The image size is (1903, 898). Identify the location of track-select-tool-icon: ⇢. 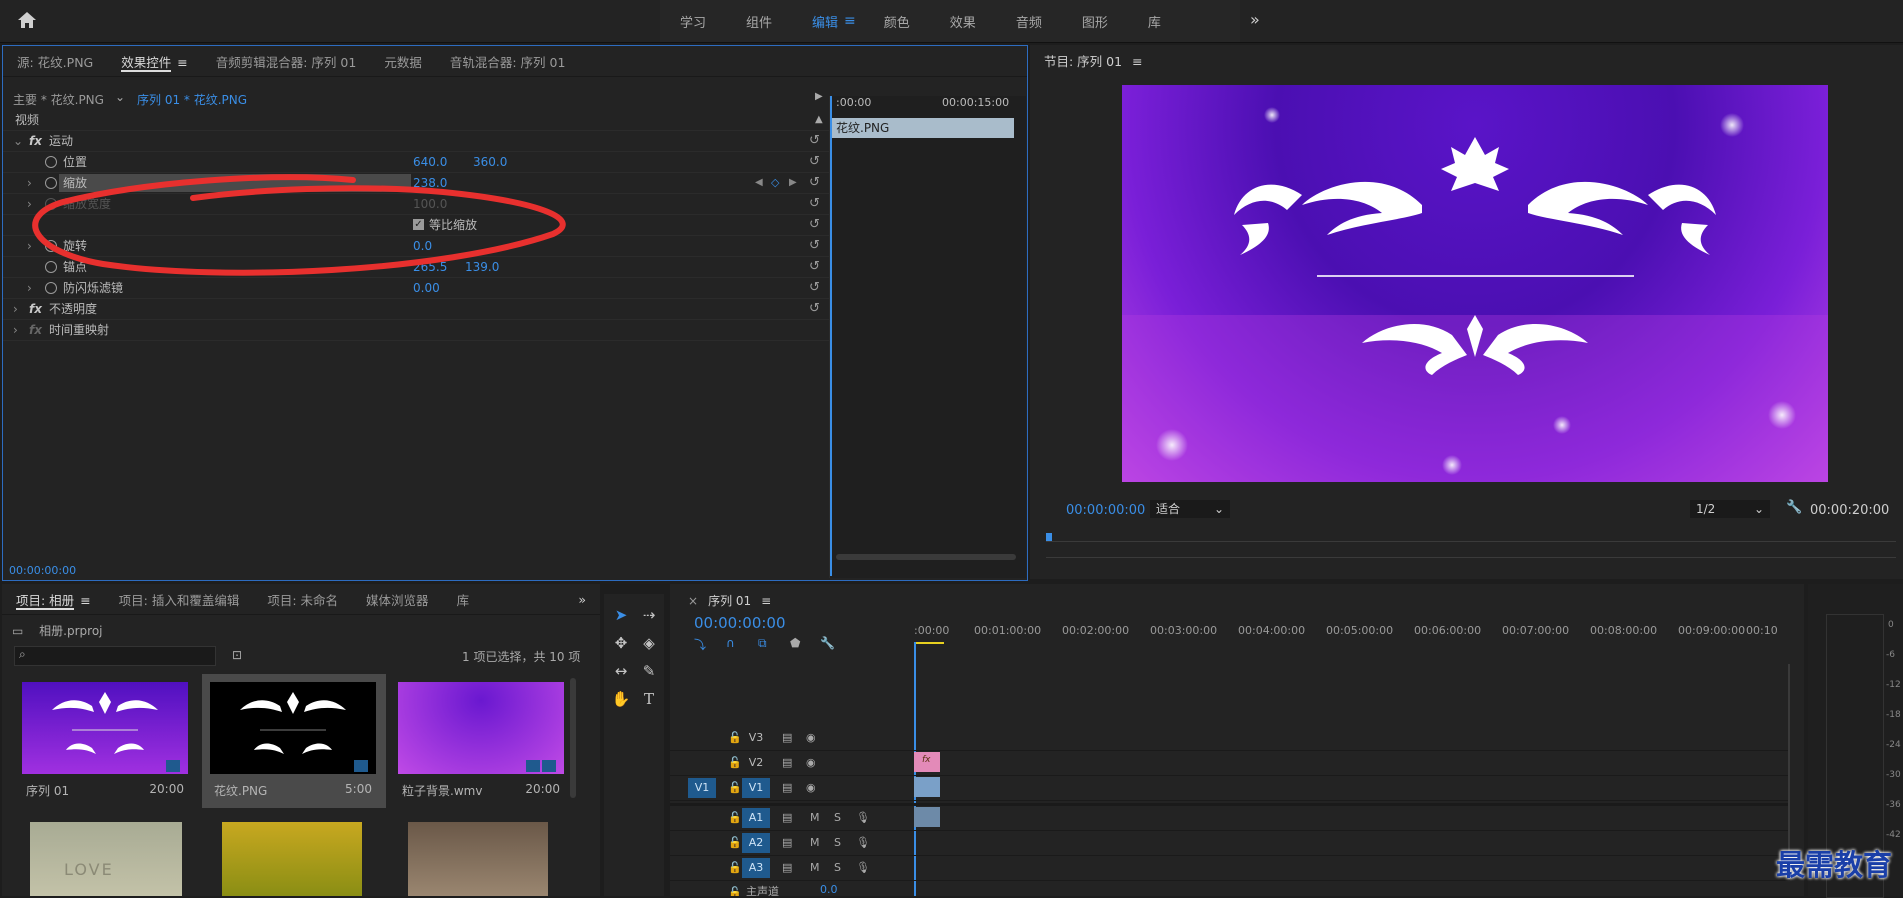
(649, 615).